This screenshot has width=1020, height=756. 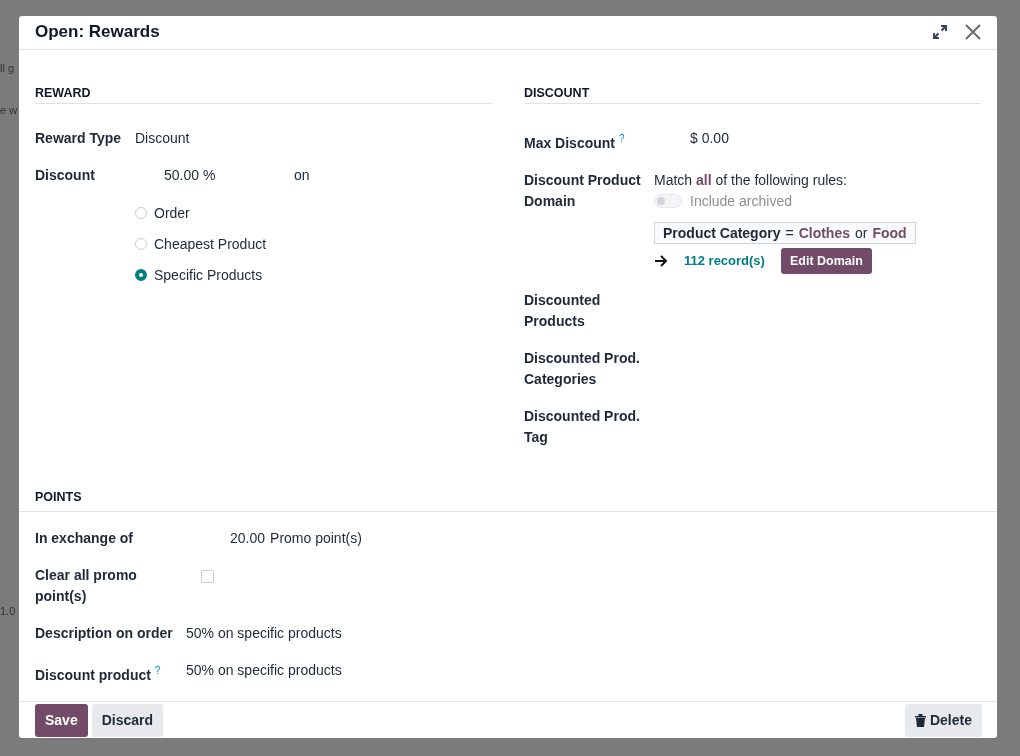 What do you see at coordinates (79, 138) in the screenshot?
I see `field-label: Reward Type` at bounding box center [79, 138].